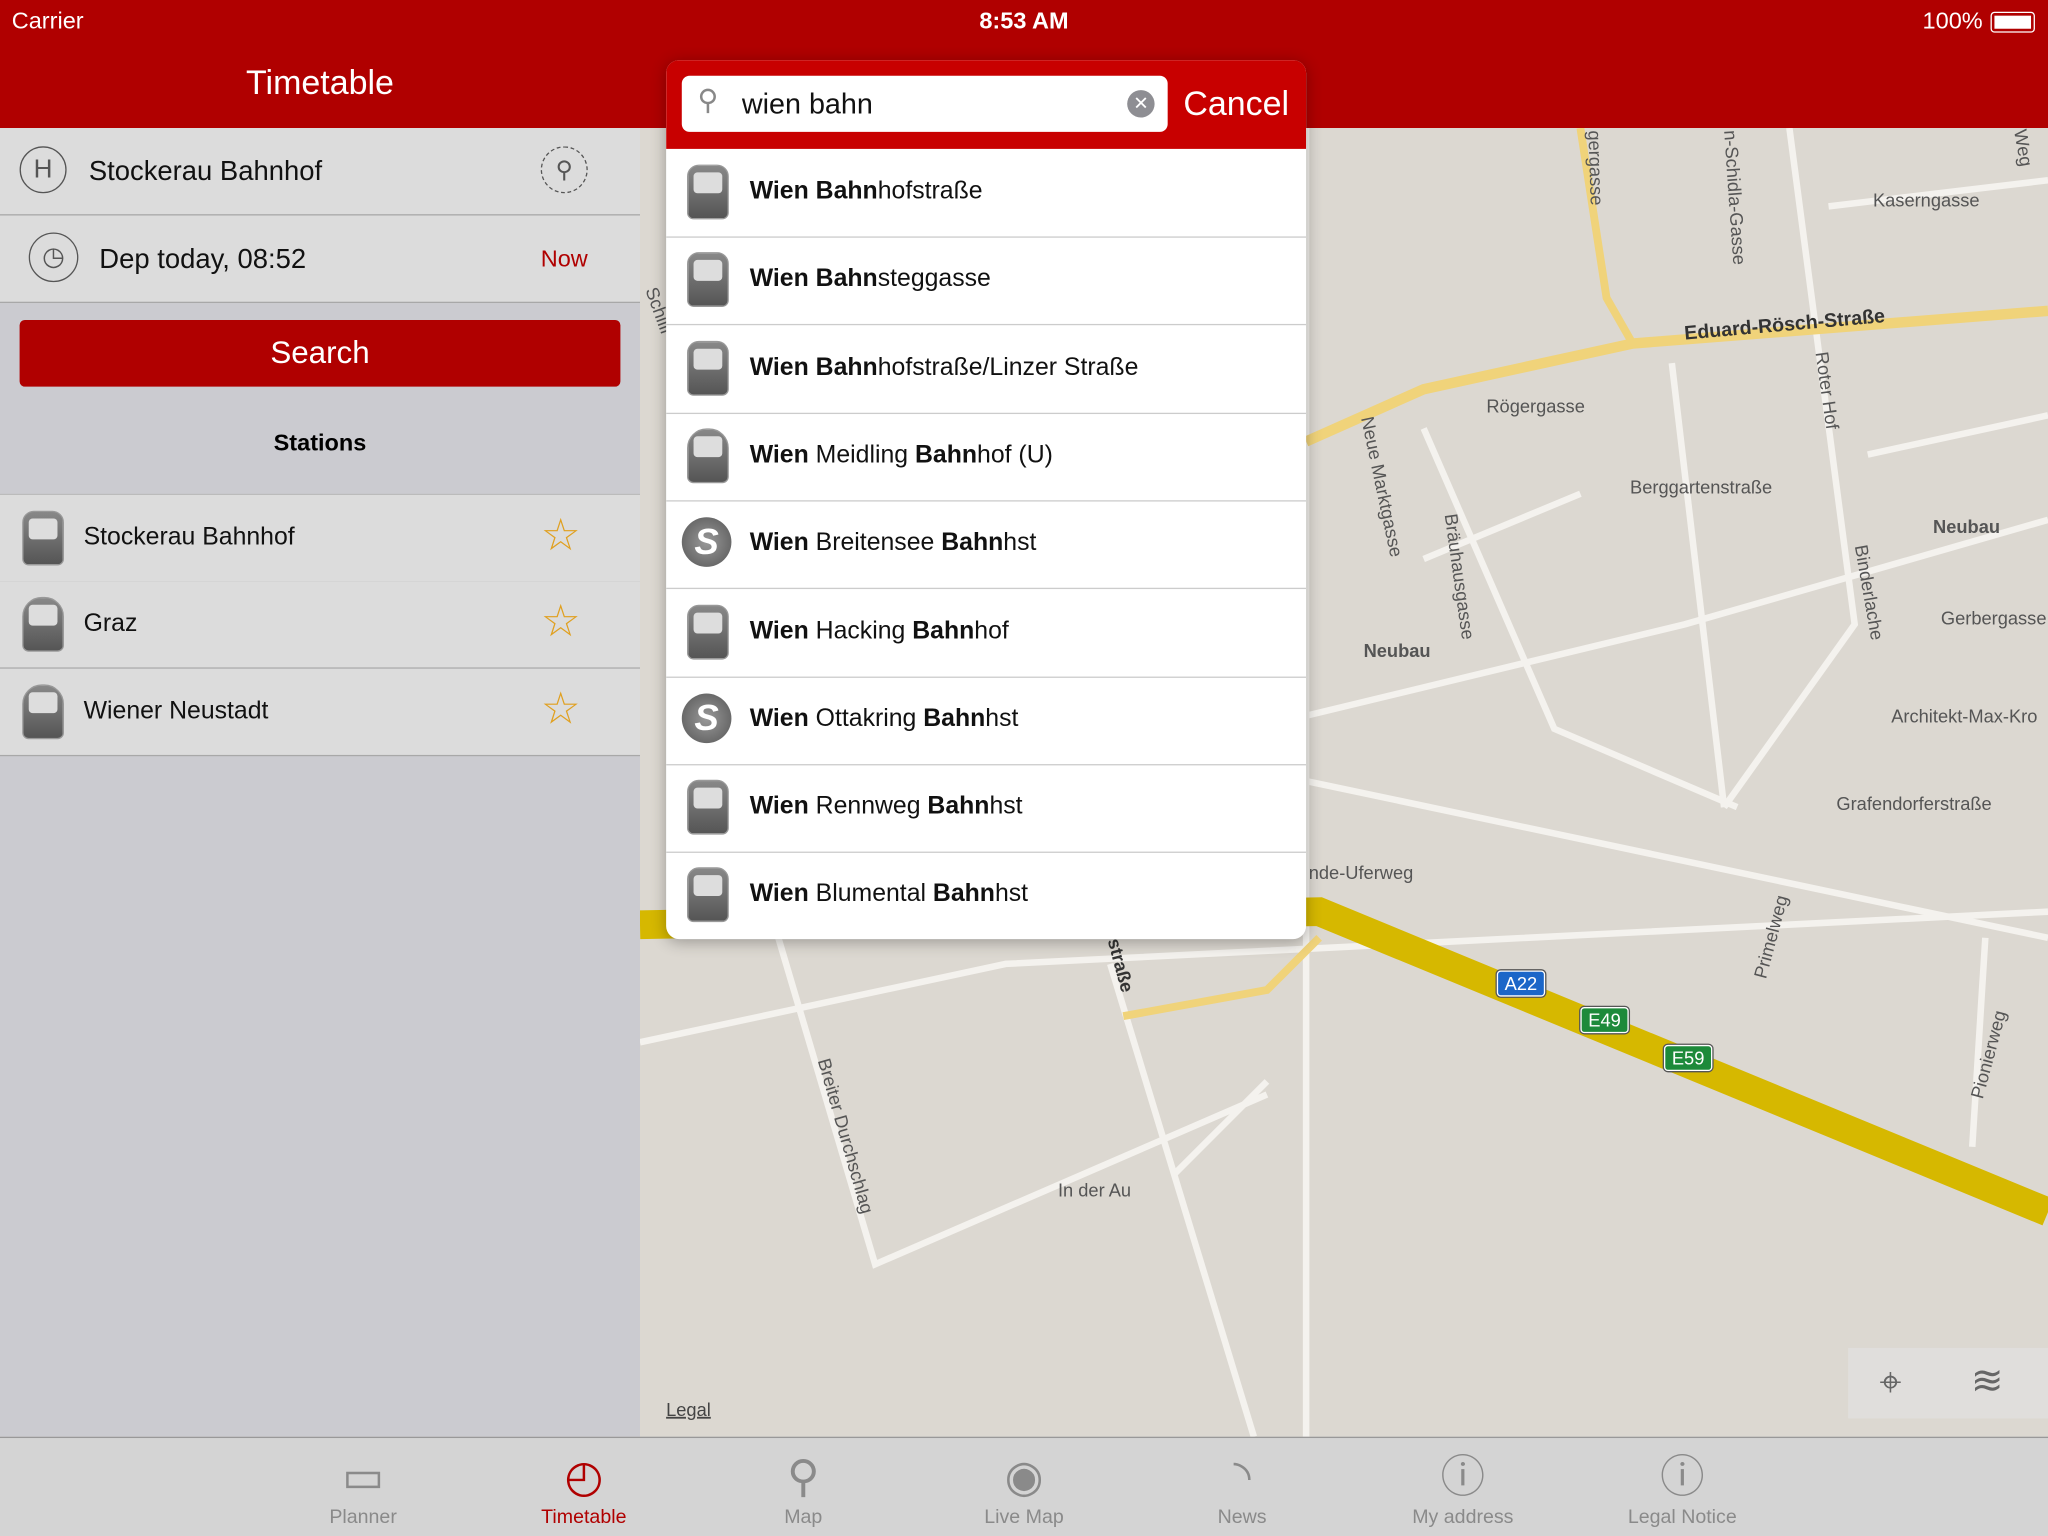 The image size is (2048, 1536). I want to click on search-bar: ⚲ ✕ Cancel, so click(986, 104).